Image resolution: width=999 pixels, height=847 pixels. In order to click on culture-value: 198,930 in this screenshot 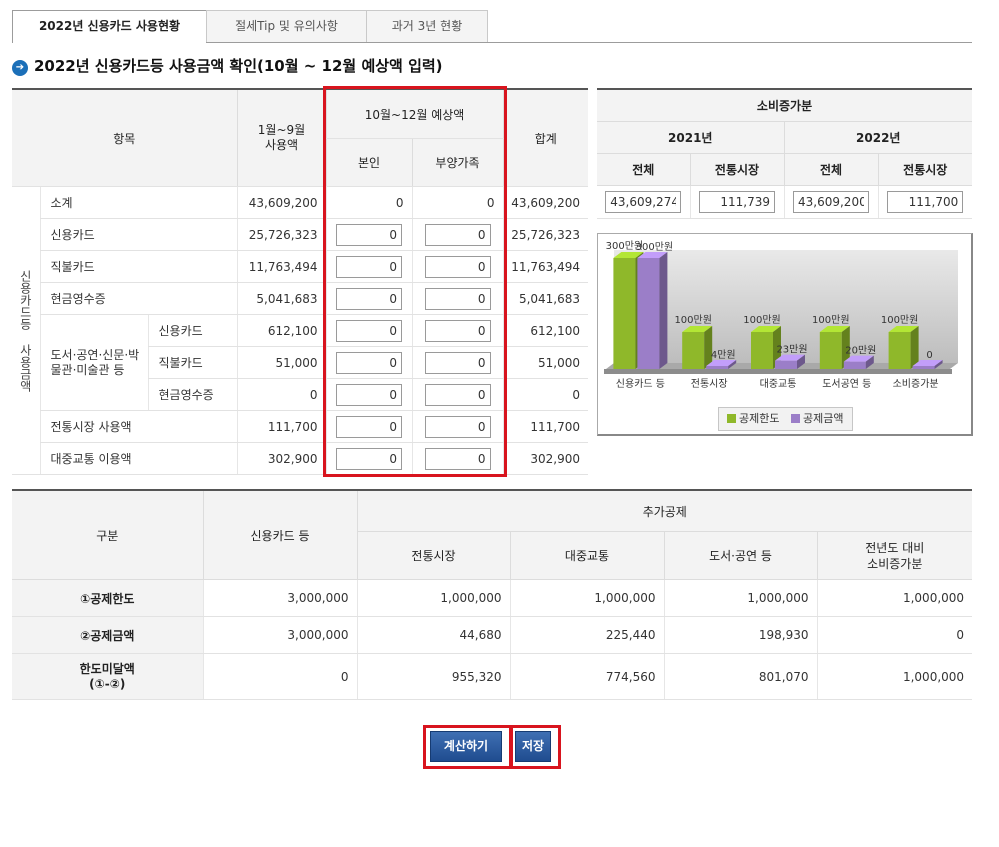, I will do `click(740, 635)`.